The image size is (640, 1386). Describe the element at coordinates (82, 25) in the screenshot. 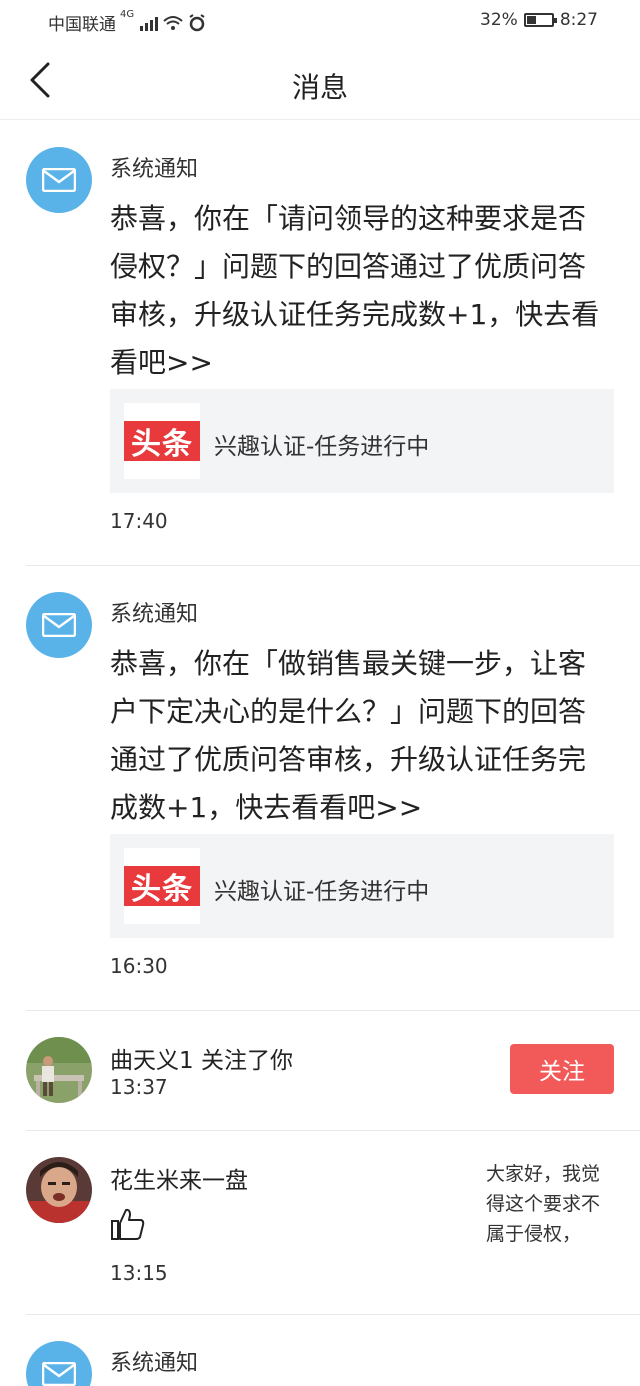

I see `carrier-name: 中国联通` at that location.